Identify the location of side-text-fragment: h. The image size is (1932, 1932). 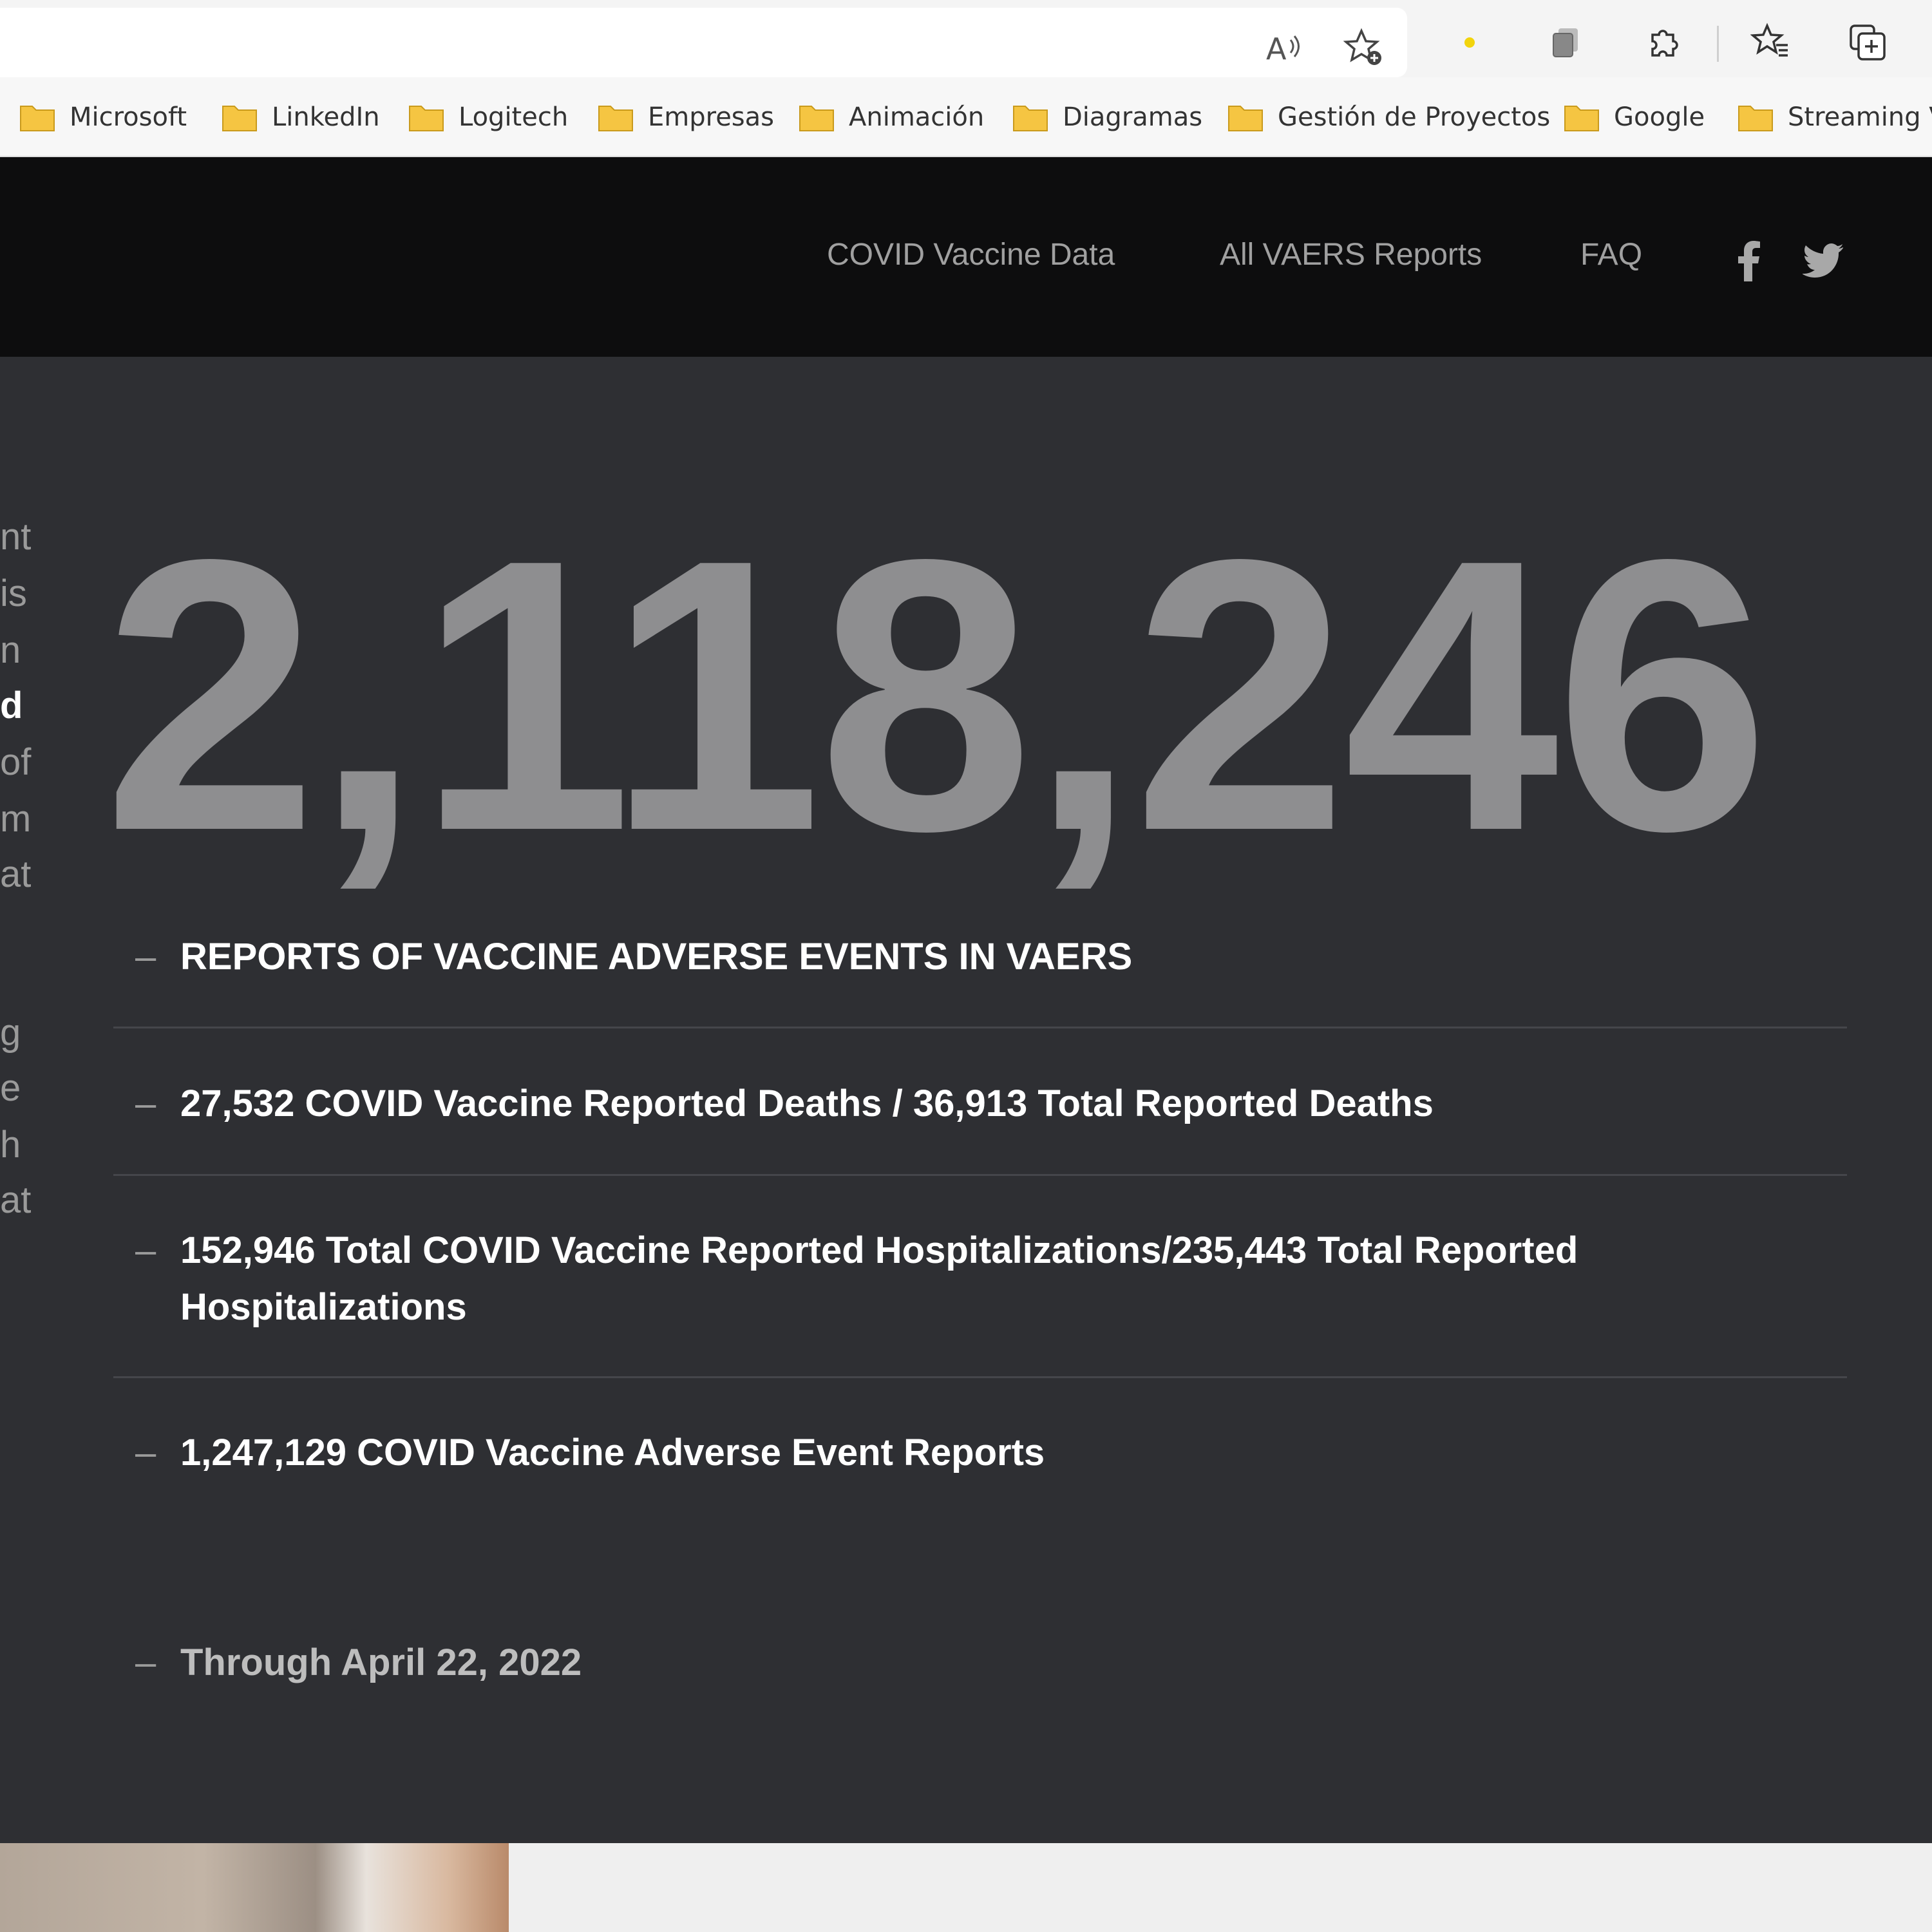
(10, 1145).